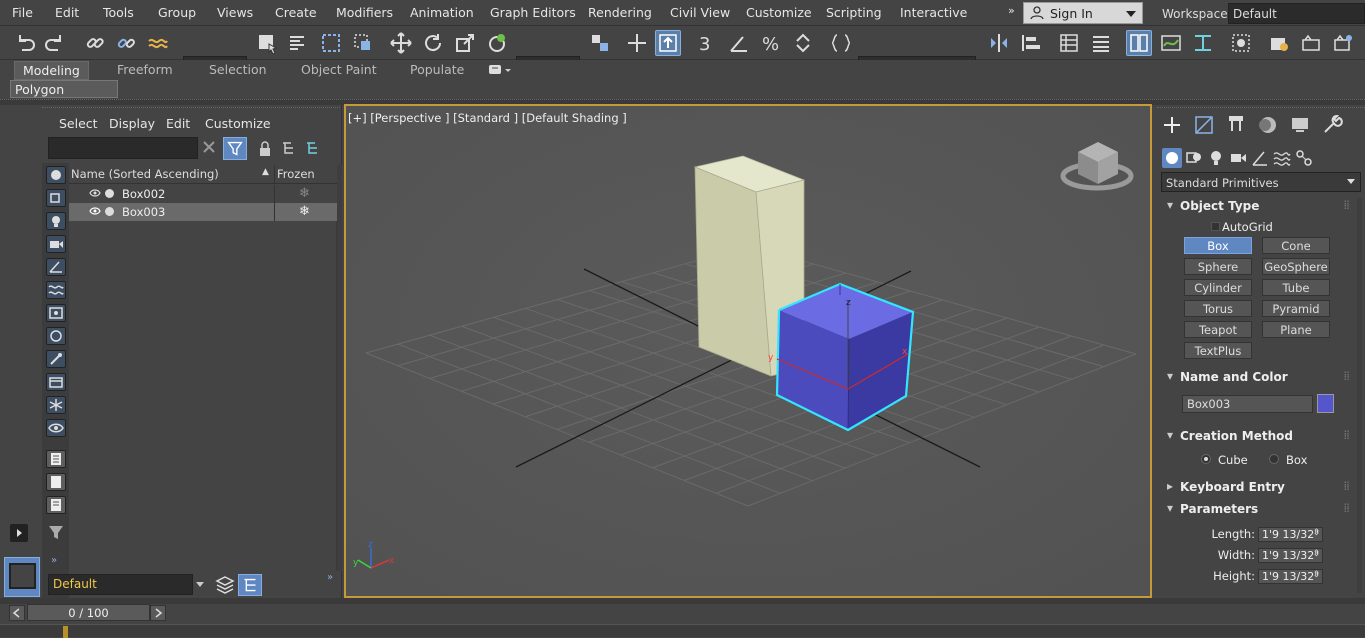  I want to click on se-menu-customize: Customize, so click(238, 123).